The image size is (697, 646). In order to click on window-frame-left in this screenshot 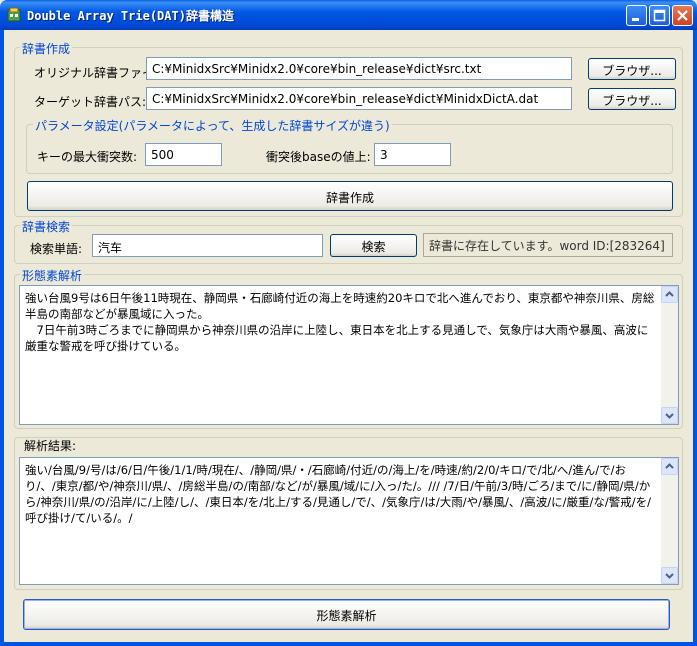, I will do `click(2, 338)`.